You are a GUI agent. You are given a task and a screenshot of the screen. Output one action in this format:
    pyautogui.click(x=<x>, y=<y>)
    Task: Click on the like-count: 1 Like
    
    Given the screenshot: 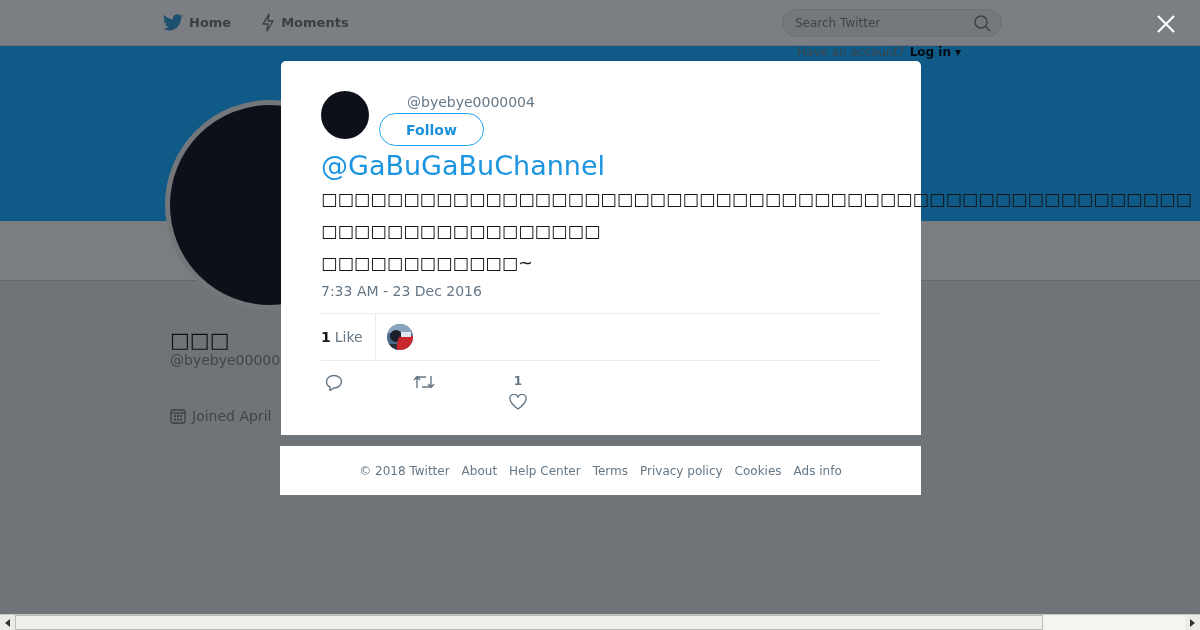 What is the action you would take?
    pyautogui.click(x=348, y=337)
    